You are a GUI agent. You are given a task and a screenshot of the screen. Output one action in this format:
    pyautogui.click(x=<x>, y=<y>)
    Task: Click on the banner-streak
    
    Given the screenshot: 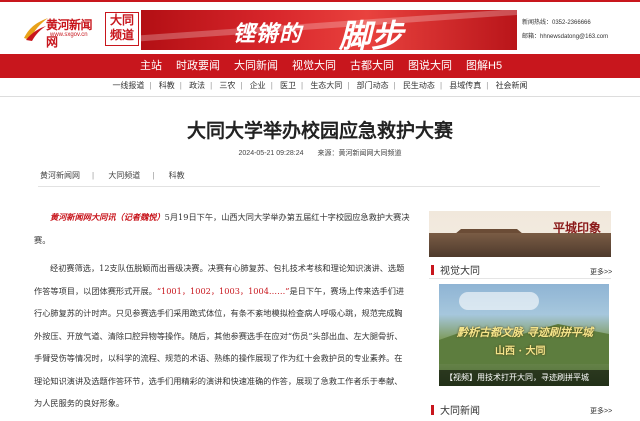 What is the action you would take?
    pyautogui.click(x=329, y=26)
    